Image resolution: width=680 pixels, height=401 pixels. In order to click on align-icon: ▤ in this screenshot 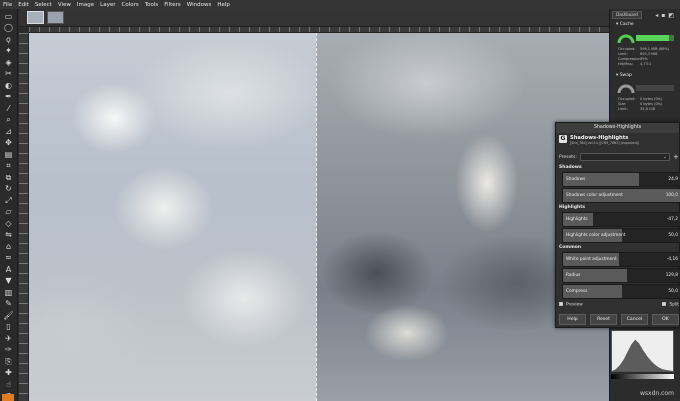, I will do `click(8, 155)`.